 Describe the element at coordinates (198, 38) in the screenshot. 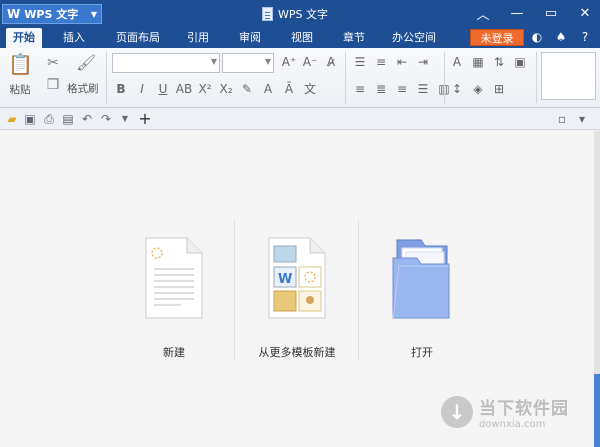

I see `tab-references: 引用` at that location.